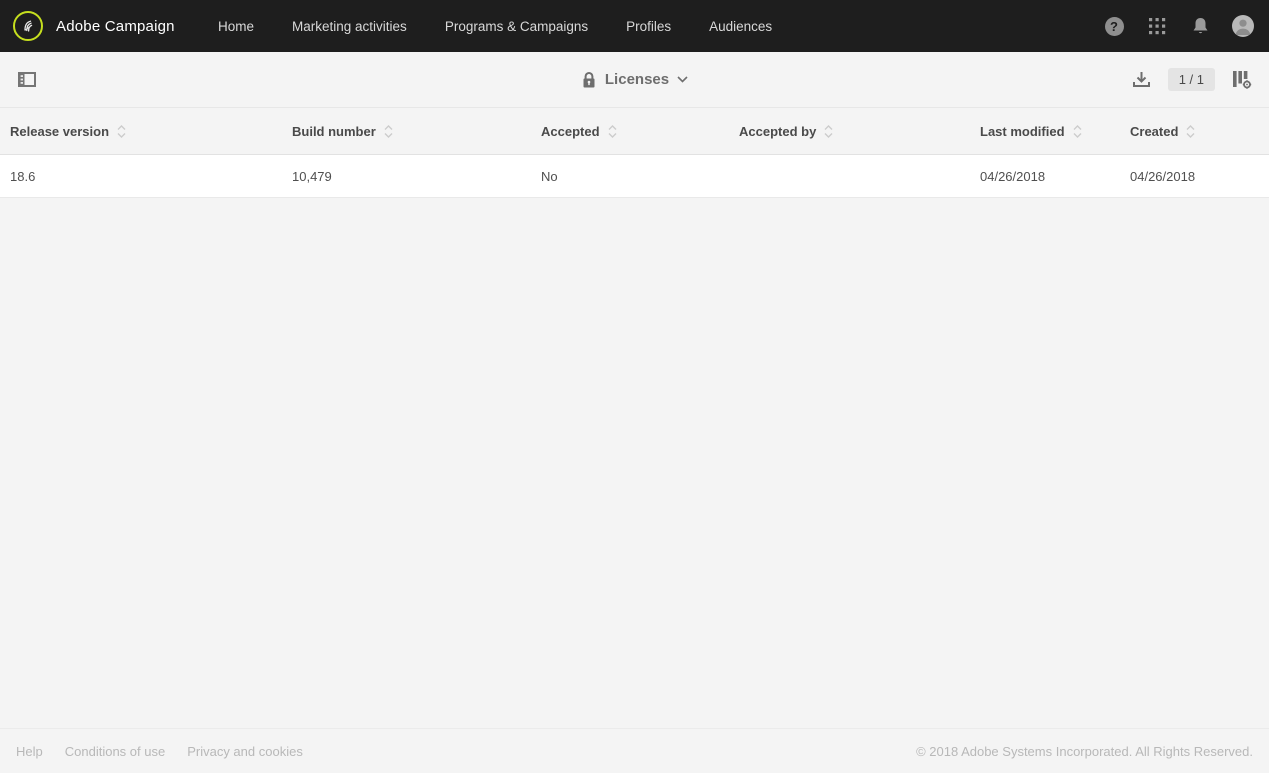 This screenshot has width=1269, height=773. What do you see at coordinates (406, 131) in the screenshot?
I see `column-header-build-number: Build number` at bounding box center [406, 131].